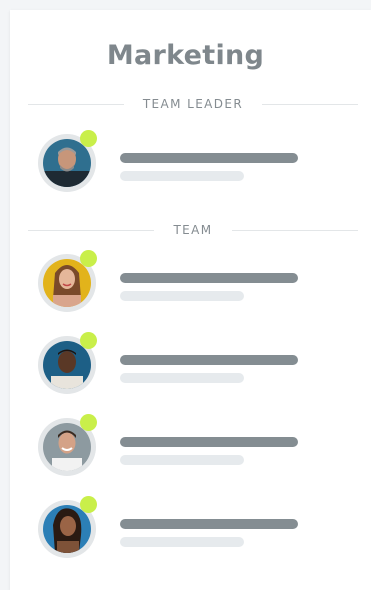 The width and height of the screenshot is (371, 590). I want to click on team-divider: TEAM, so click(193, 230).